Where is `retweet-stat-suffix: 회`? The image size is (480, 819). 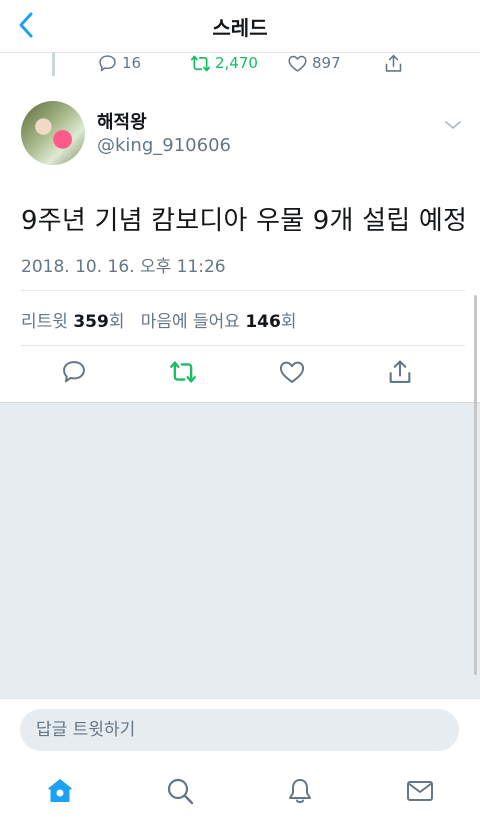 retweet-stat-suffix: 회 is located at coordinates (116, 322).